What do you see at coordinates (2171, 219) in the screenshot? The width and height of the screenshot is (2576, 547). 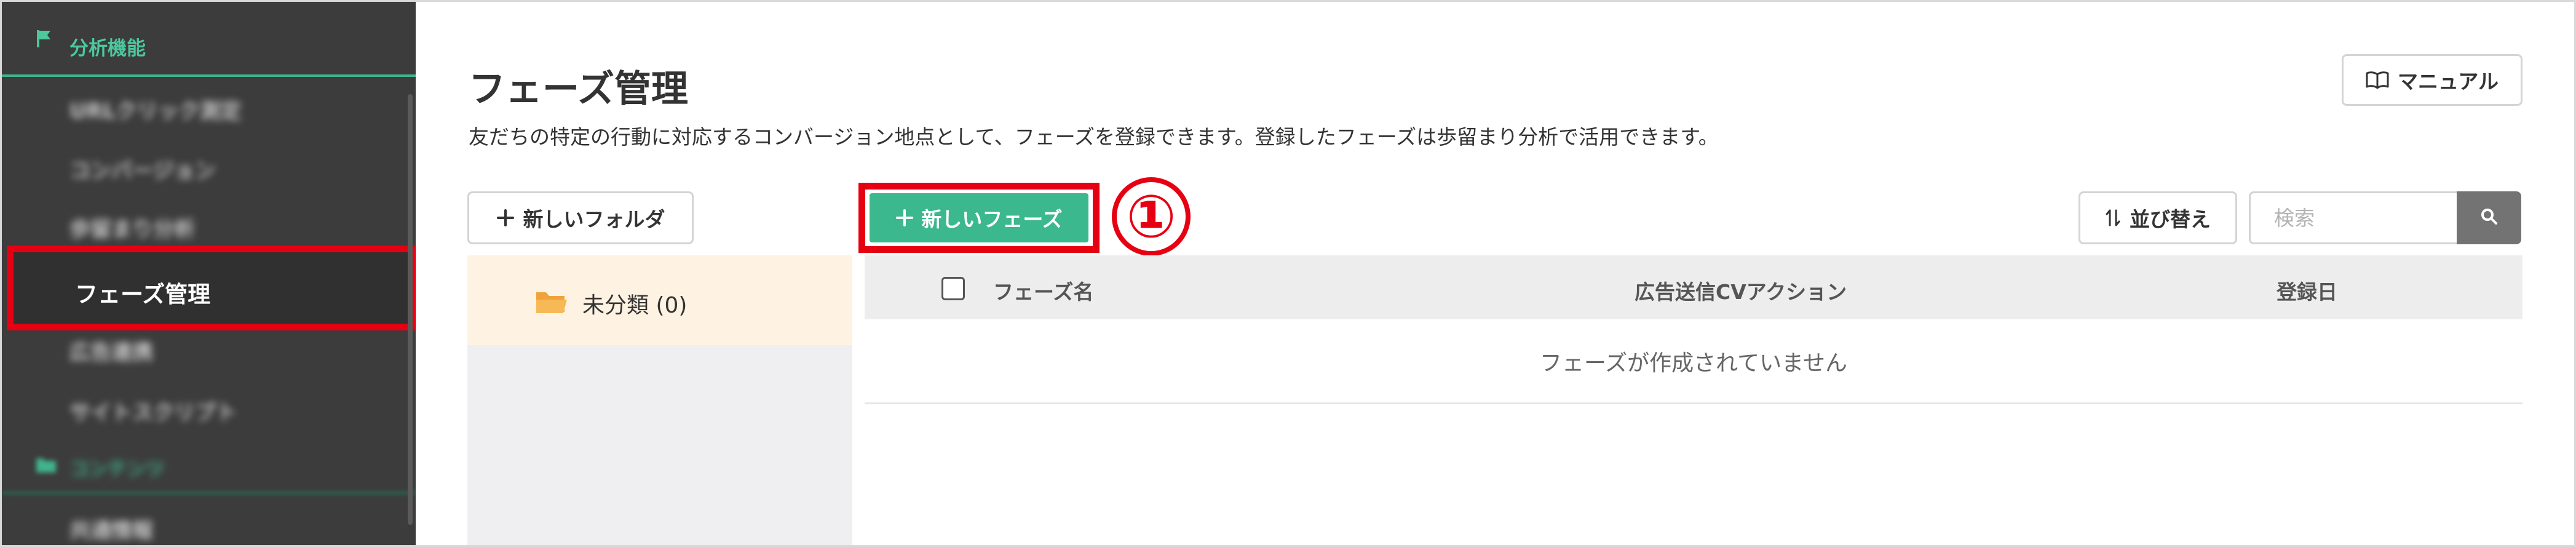 I see `sort-button-label: 並び替え` at bounding box center [2171, 219].